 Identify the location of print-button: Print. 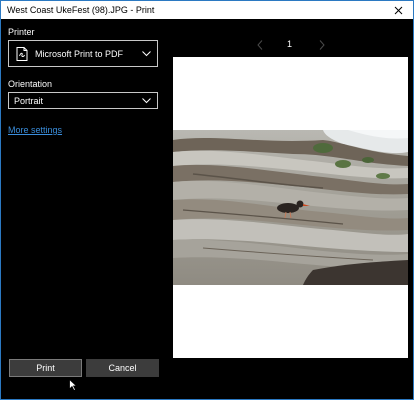
(45, 368).